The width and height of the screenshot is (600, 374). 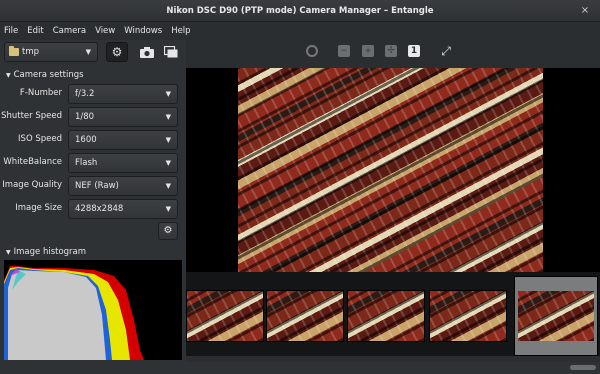 What do you see at coordinates (40, 139) in the screenshot?
I see `setting-label: ISO Speed` at bounding box center [40, 139].